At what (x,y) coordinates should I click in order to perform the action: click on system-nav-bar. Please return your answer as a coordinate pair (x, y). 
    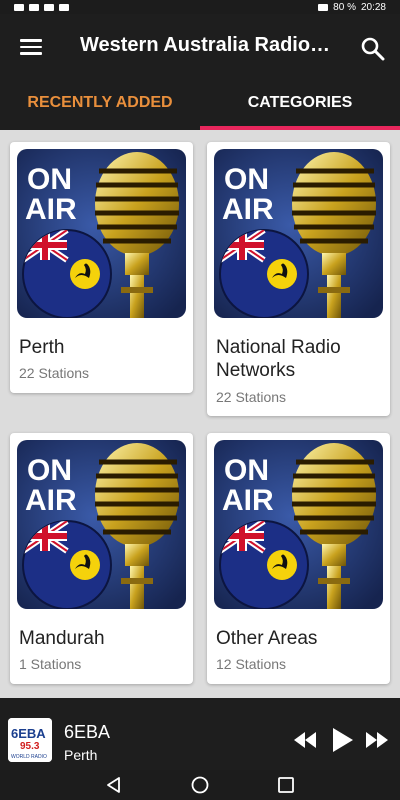
    Looking at the image, I should click on (200, 785).